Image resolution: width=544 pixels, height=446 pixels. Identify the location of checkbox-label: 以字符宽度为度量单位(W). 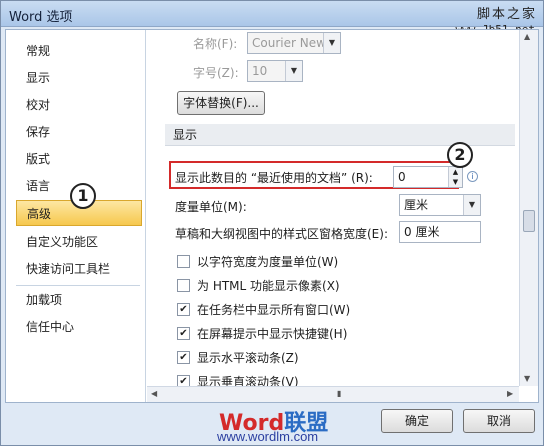
(268, 262).